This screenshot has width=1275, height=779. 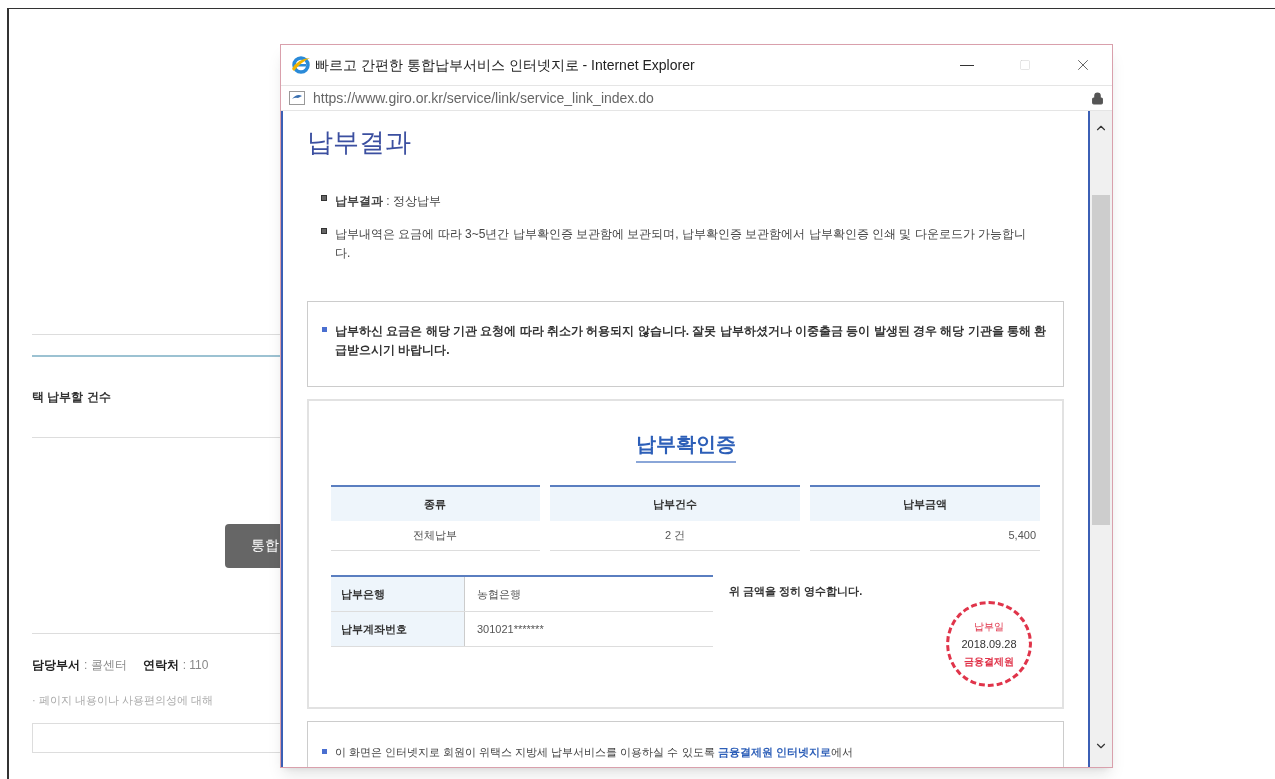 What do you see at coordinates (388, 201) in the screenshot?
I see `info-text: 납부결과 : 정상납부` at bounding box center [388, 201].